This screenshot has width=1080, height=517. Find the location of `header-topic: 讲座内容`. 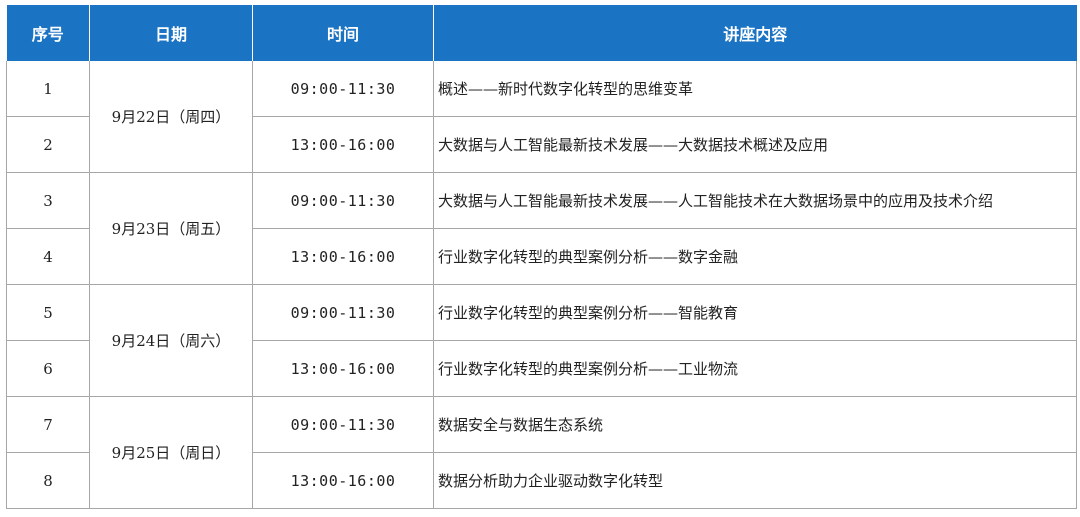

header-topic: 讲座内容 is located at coordinates (755, 33).